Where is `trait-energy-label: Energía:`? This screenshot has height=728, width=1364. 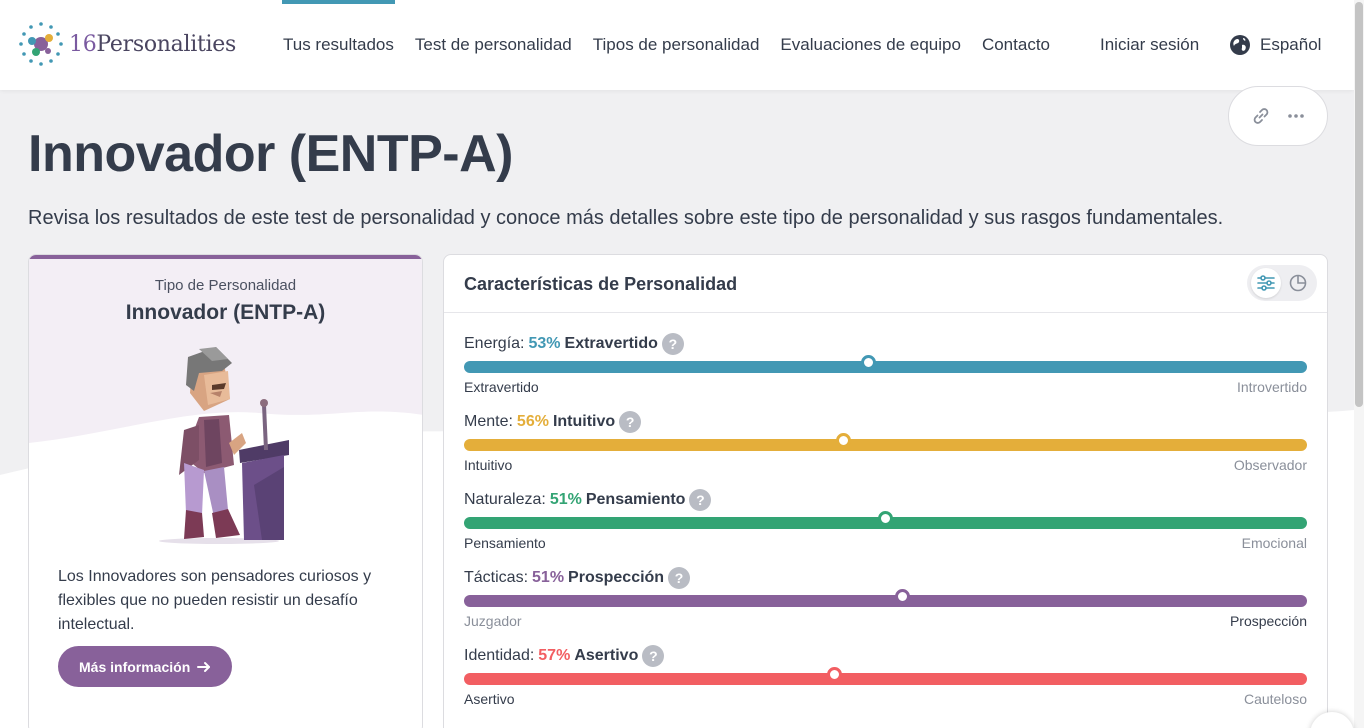 trait-energy-label: Energía: is located at coordinates (494, 343).